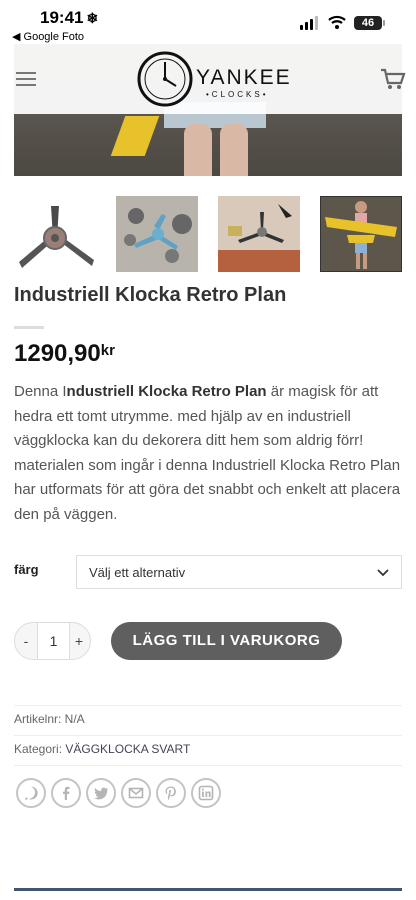 The height and width of the screenshot is (900, 416). Describe the element at coordinates (135, 136) in the screenshot. I see `plane-wing-detail` at that location.